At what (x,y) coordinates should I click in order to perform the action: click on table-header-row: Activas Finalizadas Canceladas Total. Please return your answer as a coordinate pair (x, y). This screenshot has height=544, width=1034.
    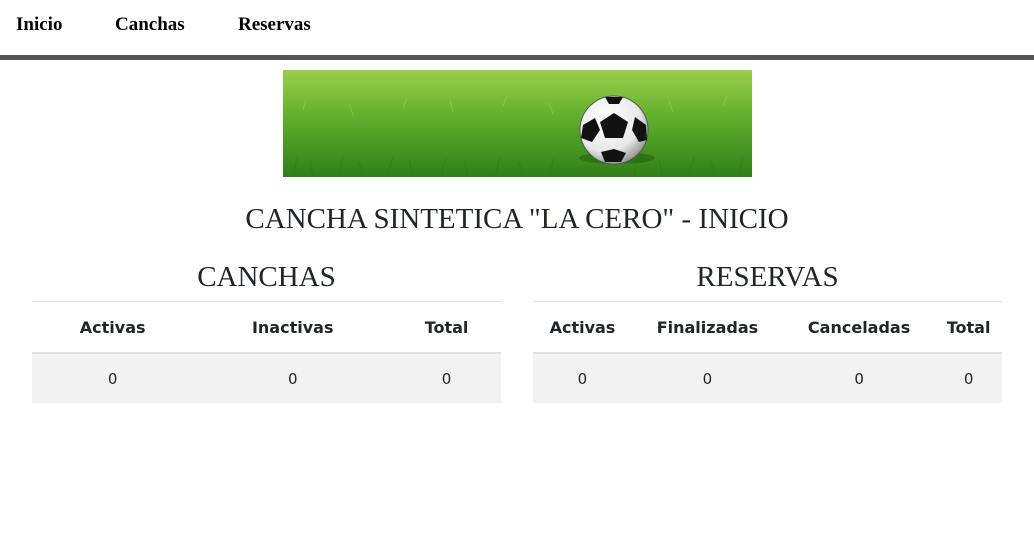
    Looking at the image, I should click on (767, 328).